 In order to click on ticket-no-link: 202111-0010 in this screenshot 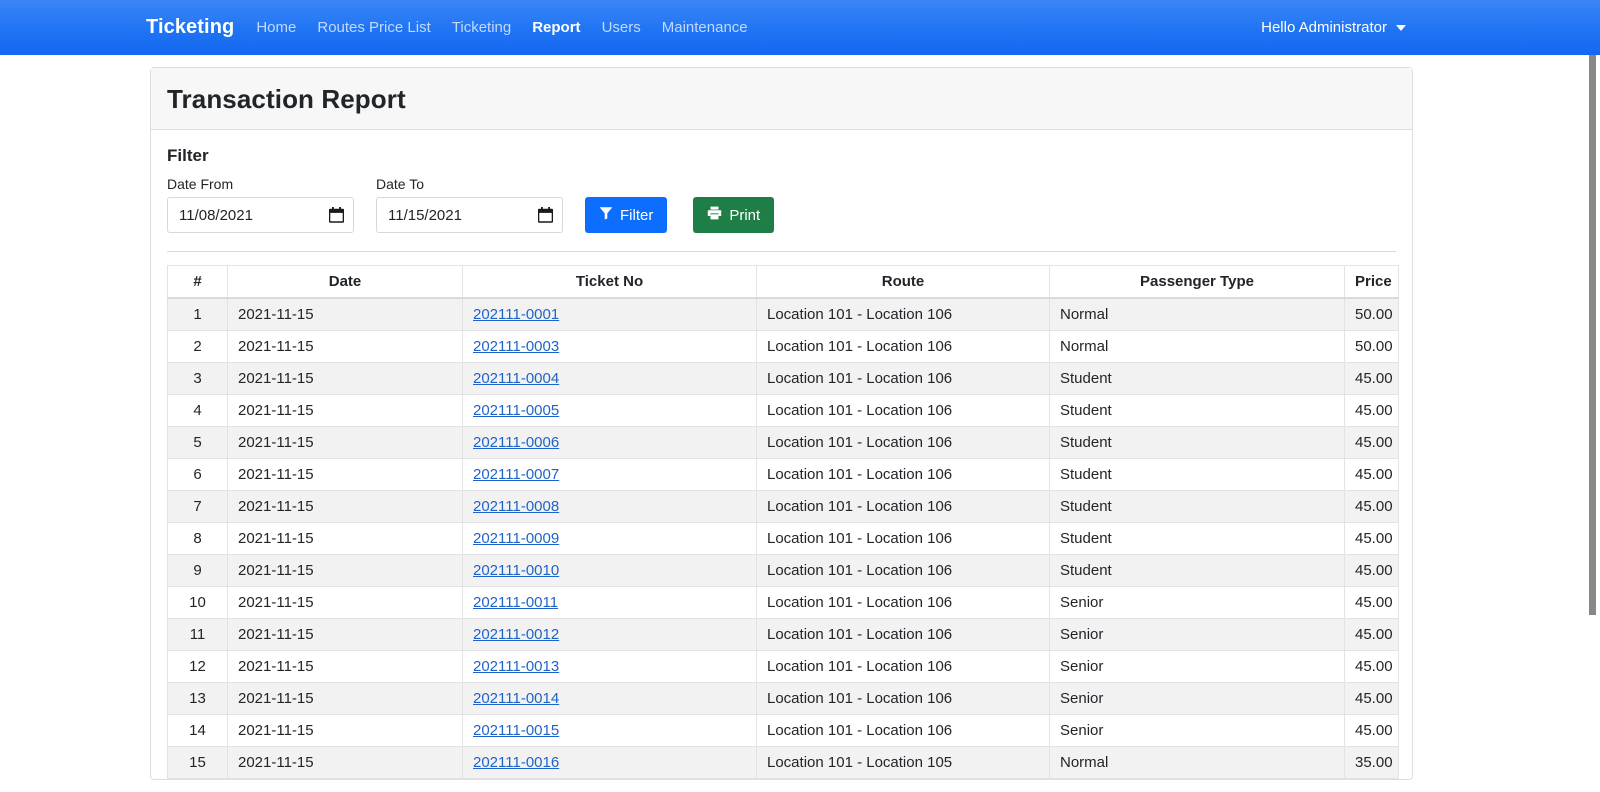, I will do `click(516, 570)`.